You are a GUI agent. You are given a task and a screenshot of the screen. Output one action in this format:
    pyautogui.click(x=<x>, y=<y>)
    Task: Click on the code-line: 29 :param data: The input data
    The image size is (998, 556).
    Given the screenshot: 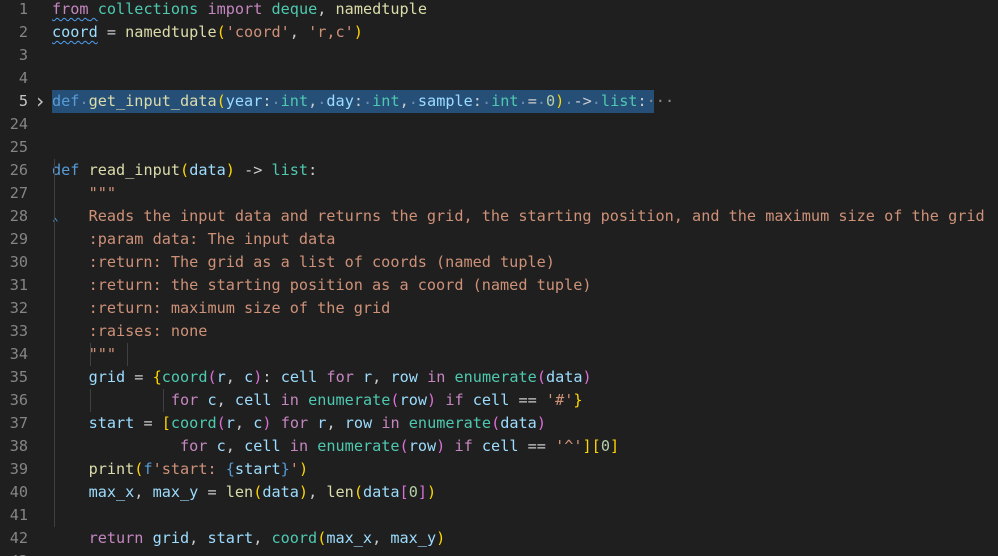 What is the action you would take?
    pyautogui.click(x=499, y=239)
    